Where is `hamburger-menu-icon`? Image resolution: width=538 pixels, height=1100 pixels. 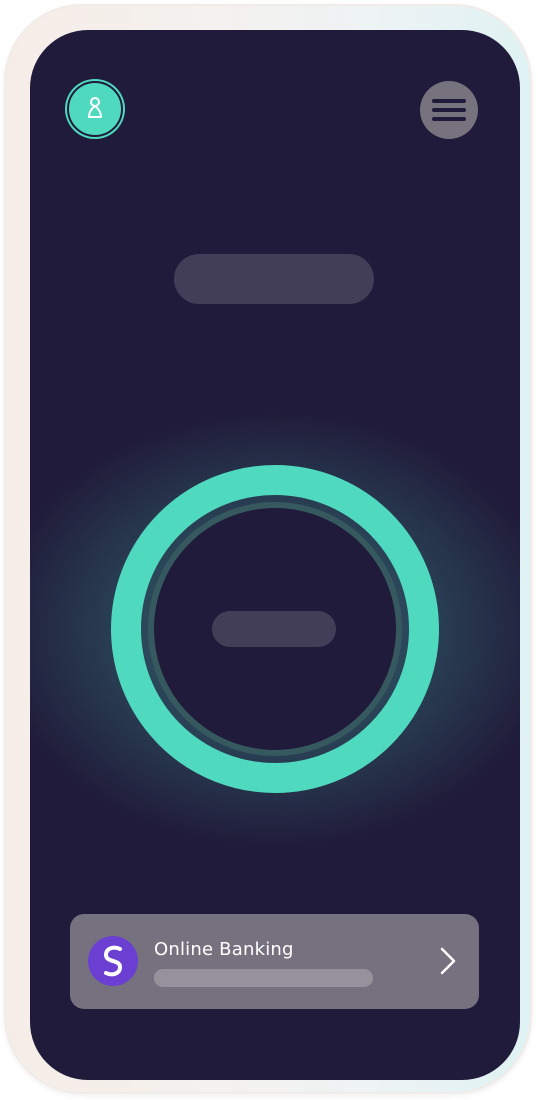 hamburger-menu-icon is located at coordinates (449, 110).